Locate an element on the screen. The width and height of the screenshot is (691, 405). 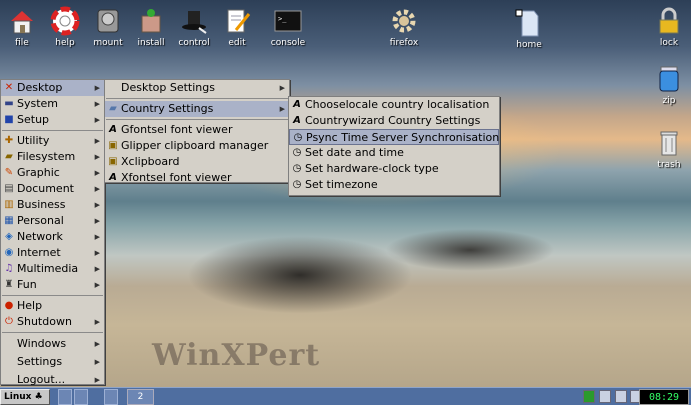
folder-icon is located at coordinates (527, 23).